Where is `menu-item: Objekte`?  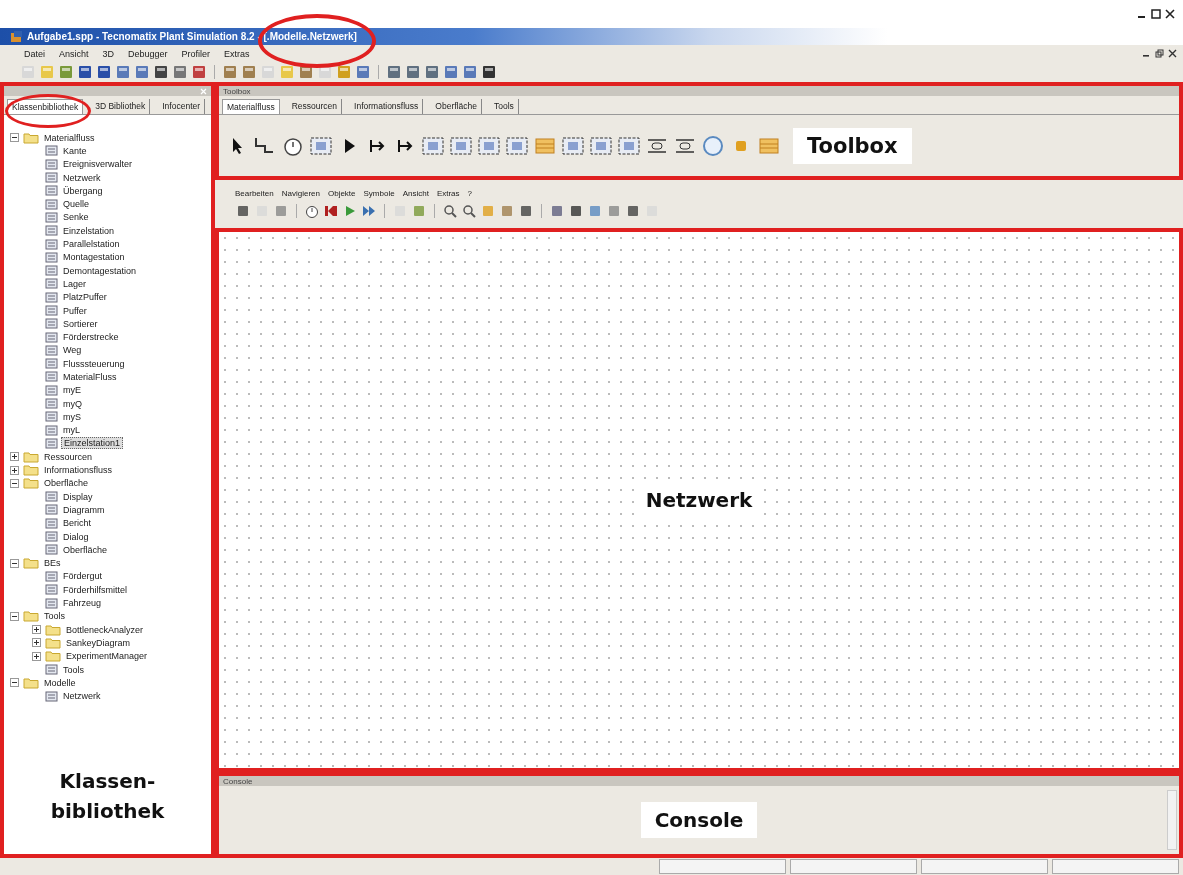 menu-item: Objekte is located at coordinates (341, 193).